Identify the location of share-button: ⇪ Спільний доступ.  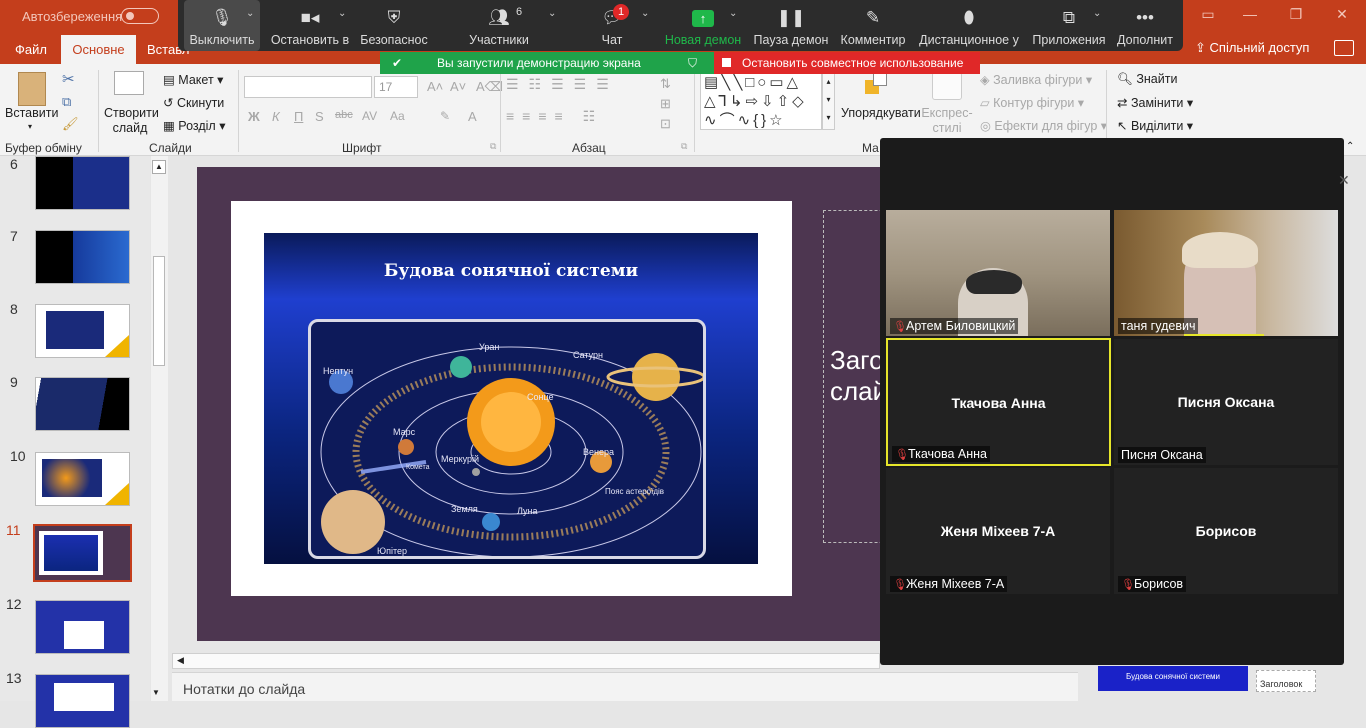
(1252, 48).